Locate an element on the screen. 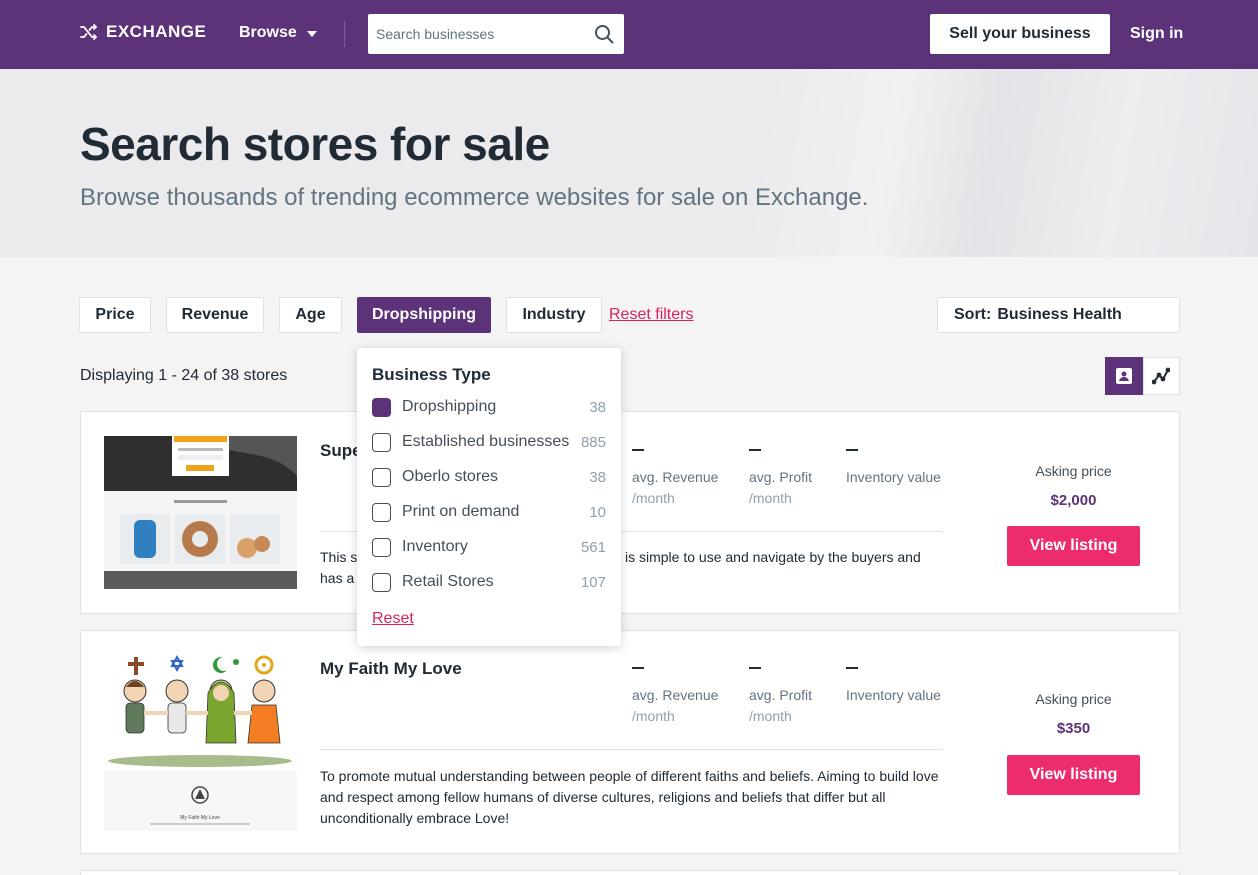  thumbnail-caption: My Faith My Love is located at coordinates (200, 818).